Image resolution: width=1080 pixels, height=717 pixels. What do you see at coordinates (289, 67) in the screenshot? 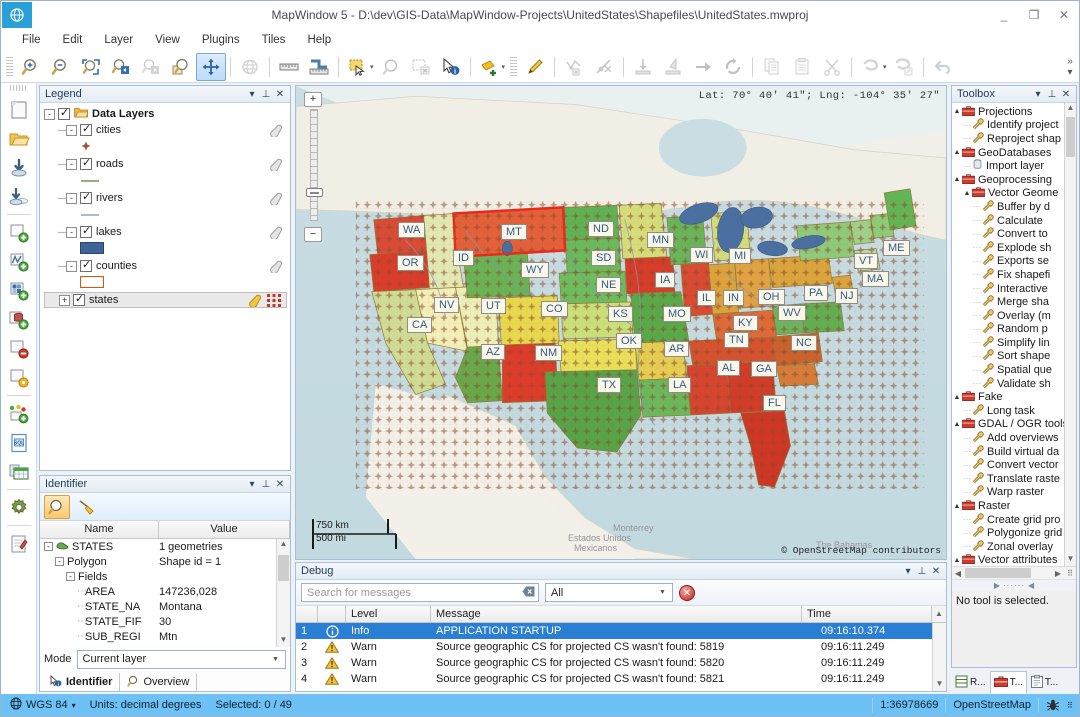
I see `measure-distance-icon` at bounding box center [289, 67].